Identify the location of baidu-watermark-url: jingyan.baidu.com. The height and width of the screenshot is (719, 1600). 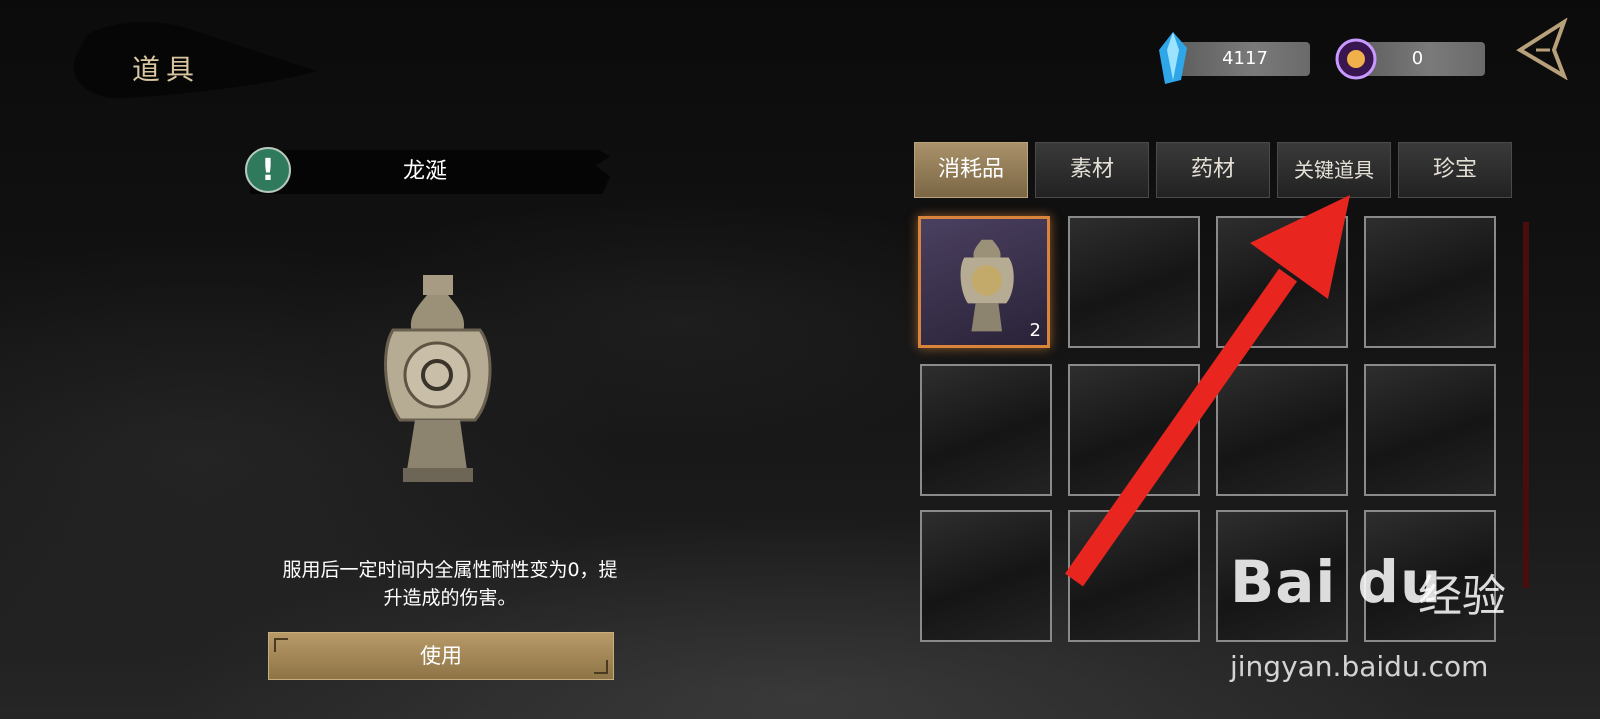
(1359, 666).